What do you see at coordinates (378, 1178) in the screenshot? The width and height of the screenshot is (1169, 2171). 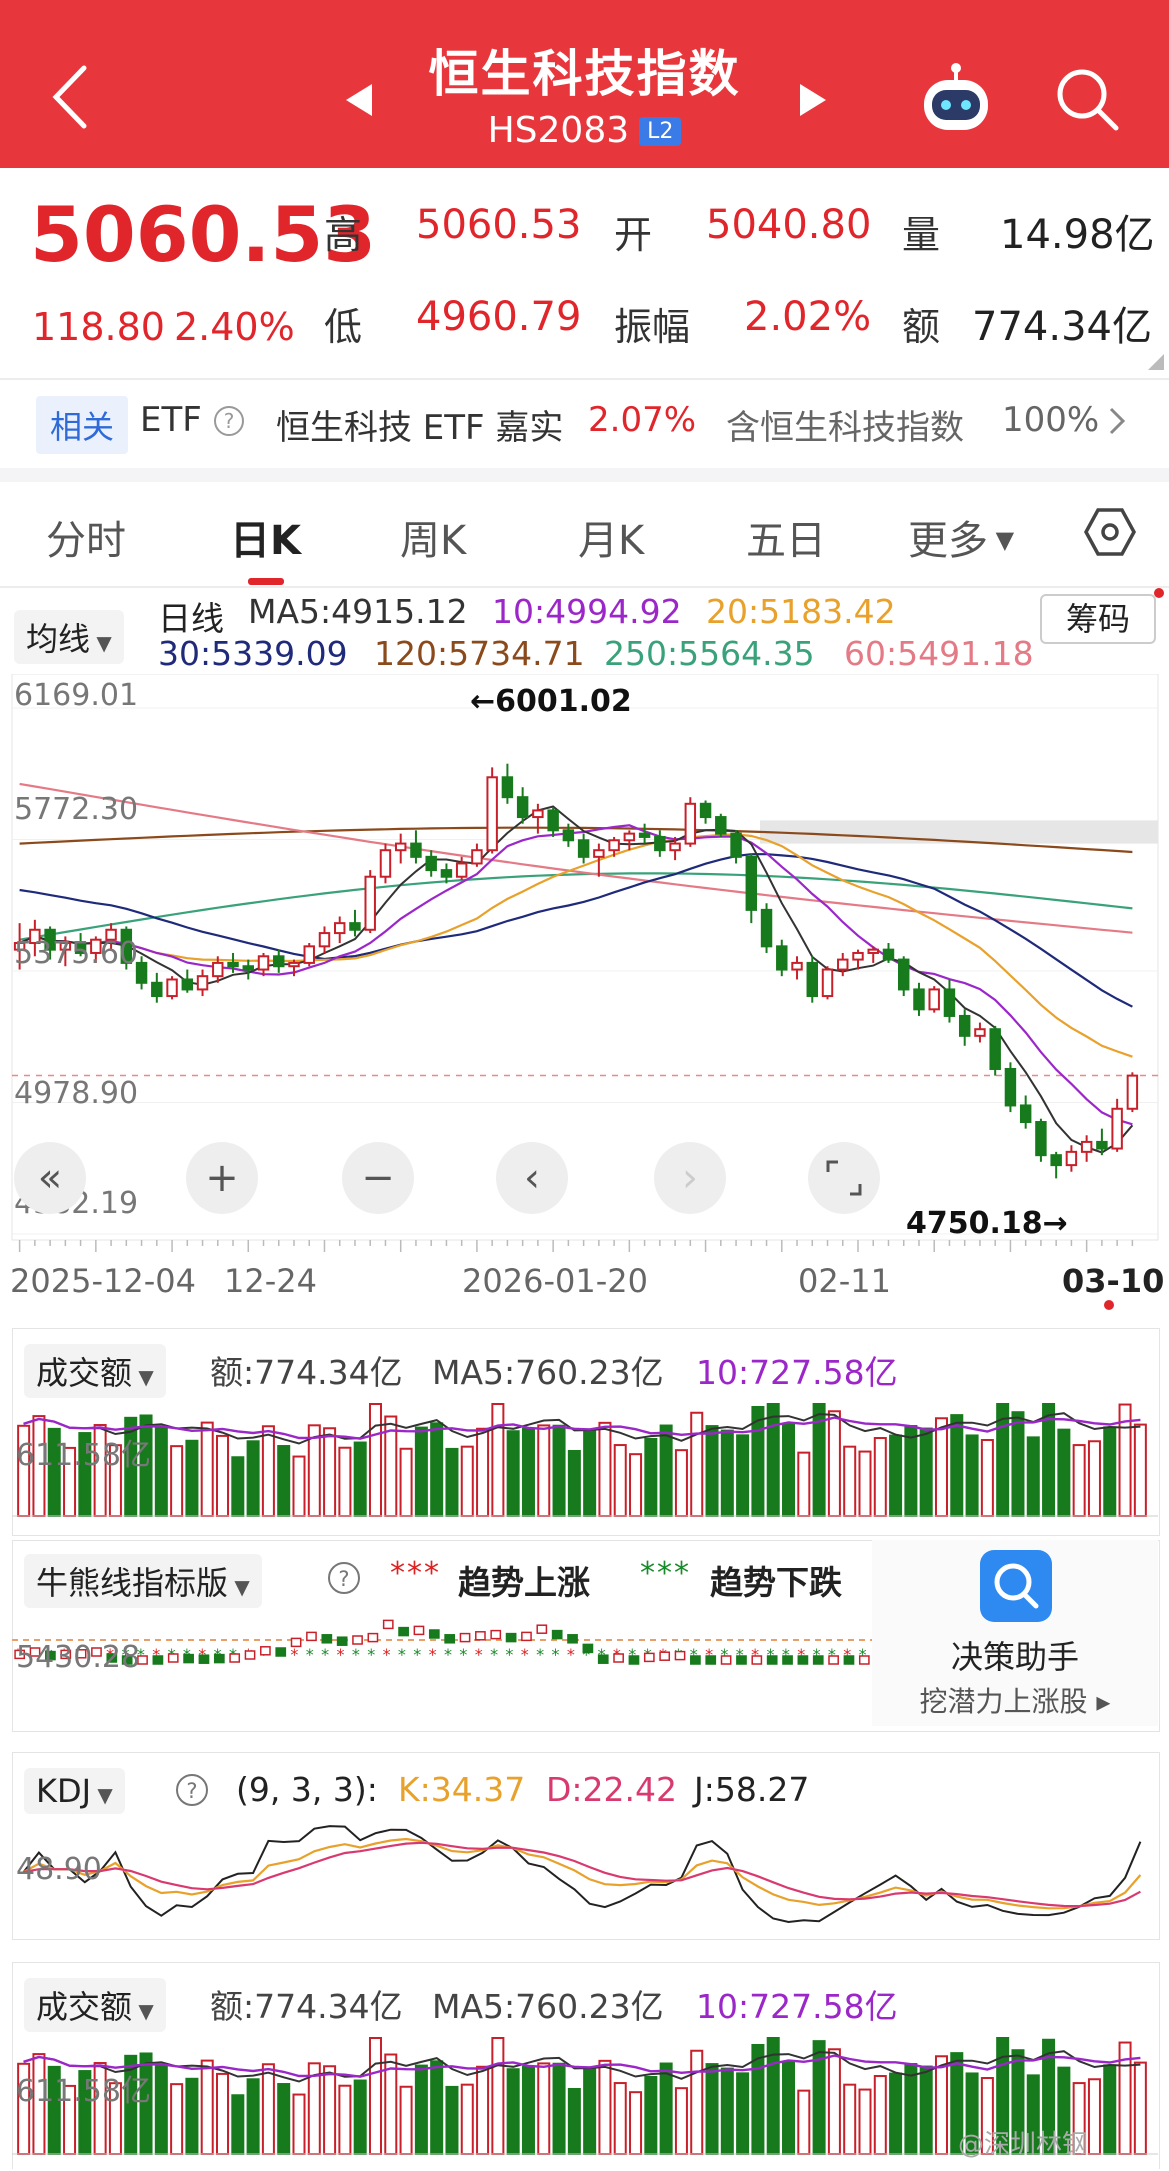 I see `zoom-out-button: −` at bounding box center [378, 1178].